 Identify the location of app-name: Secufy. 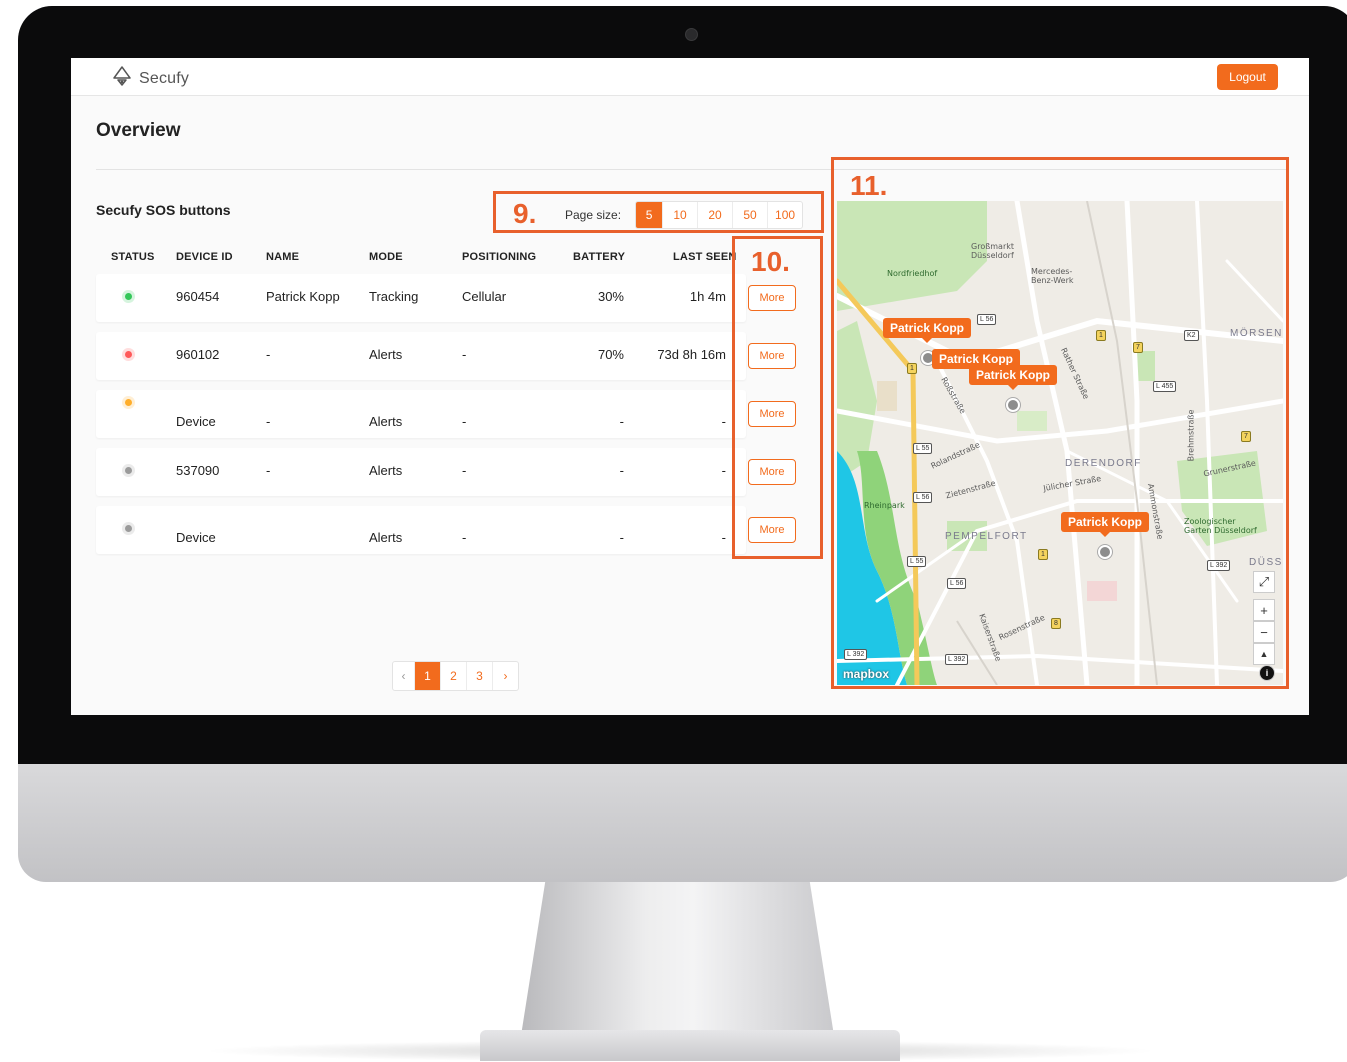
(164, 78).